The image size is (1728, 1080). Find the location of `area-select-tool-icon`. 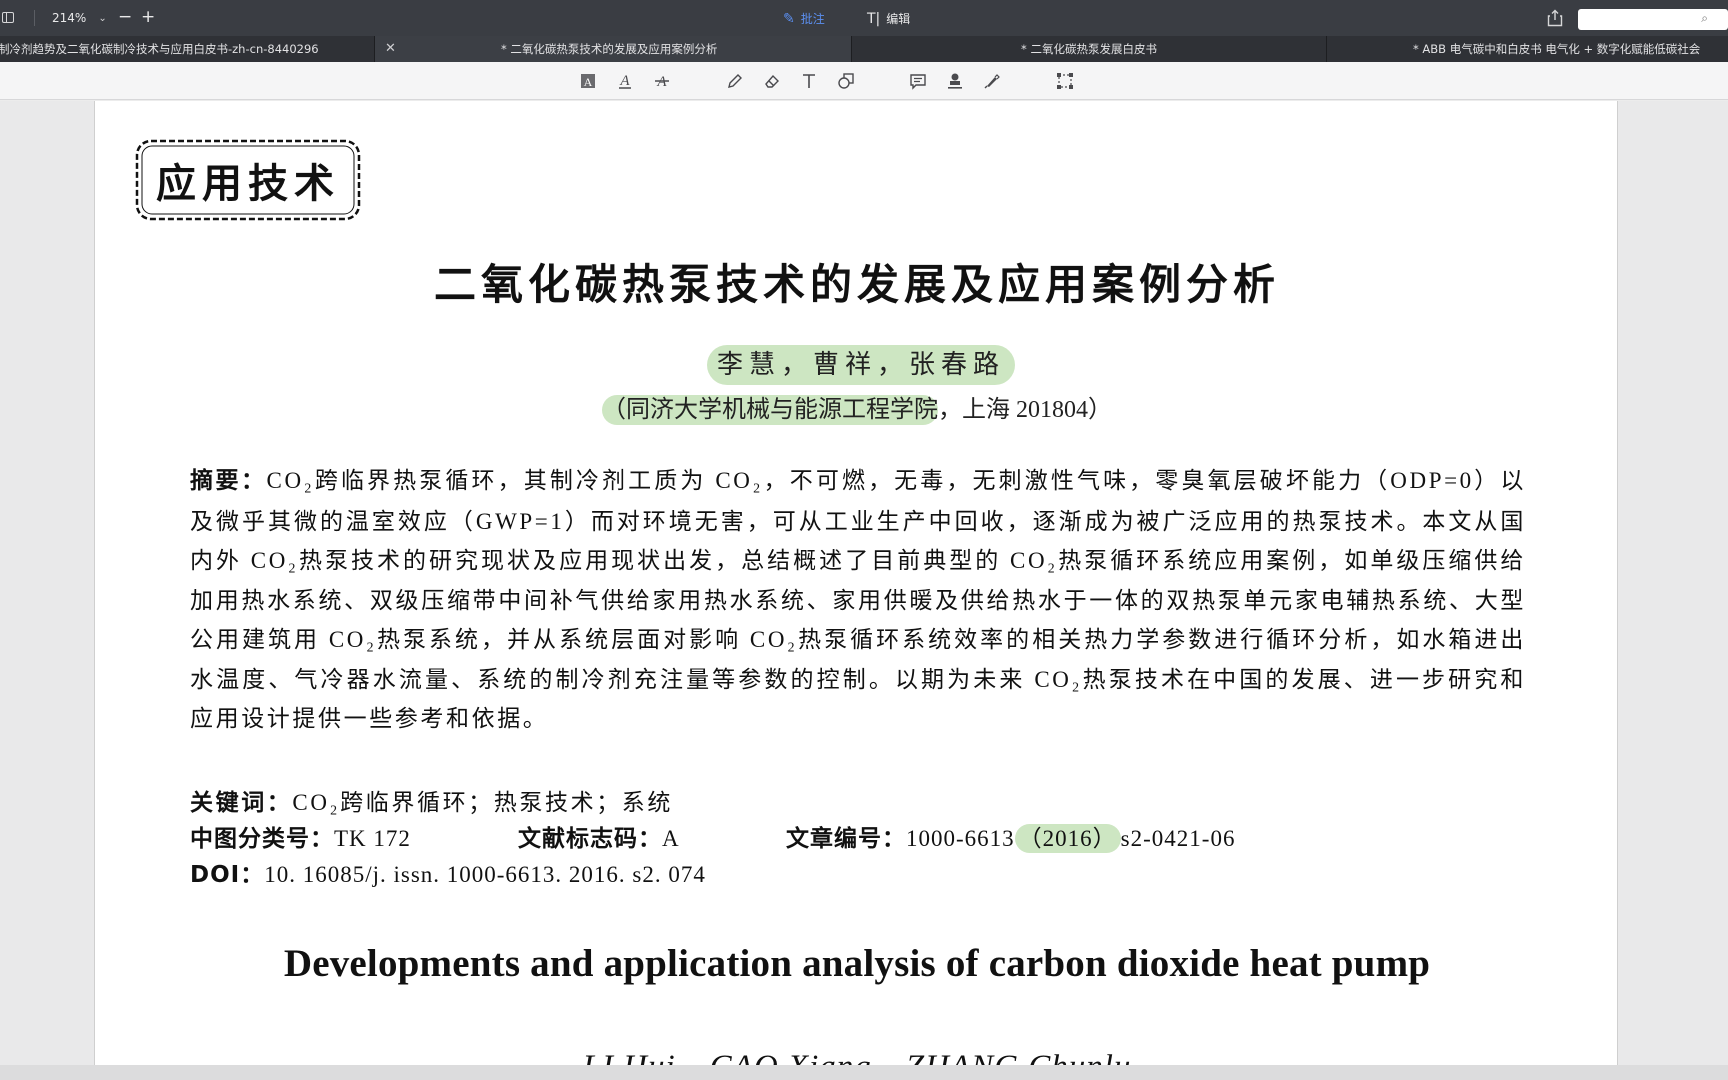

area-select-tool-icon is located at coordinates (1065, 81).